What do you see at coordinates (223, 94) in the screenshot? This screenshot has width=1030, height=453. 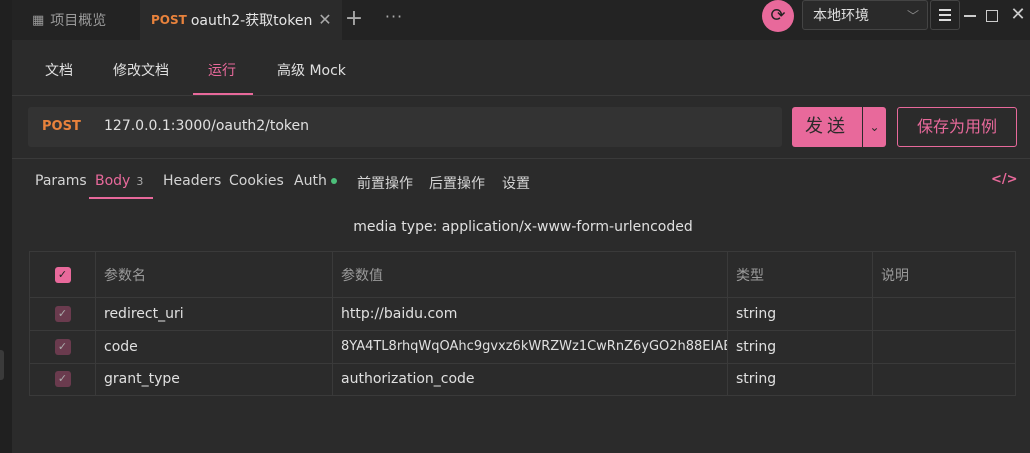 I see `subtab-active-indicator` at bounding box center [223, 94].